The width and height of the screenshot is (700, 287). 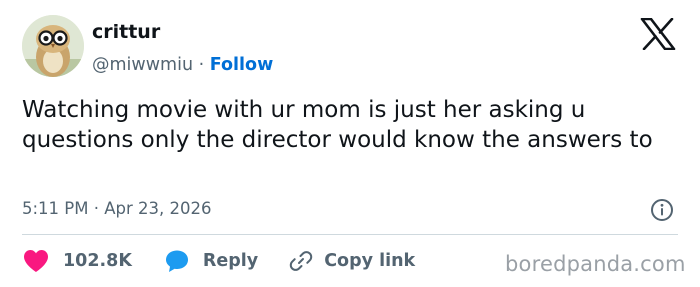 What do you see at coordinates (142, 65) in the screenshot?
I see `user-handle: @miwwmiu` at bounding box center [142, 65].